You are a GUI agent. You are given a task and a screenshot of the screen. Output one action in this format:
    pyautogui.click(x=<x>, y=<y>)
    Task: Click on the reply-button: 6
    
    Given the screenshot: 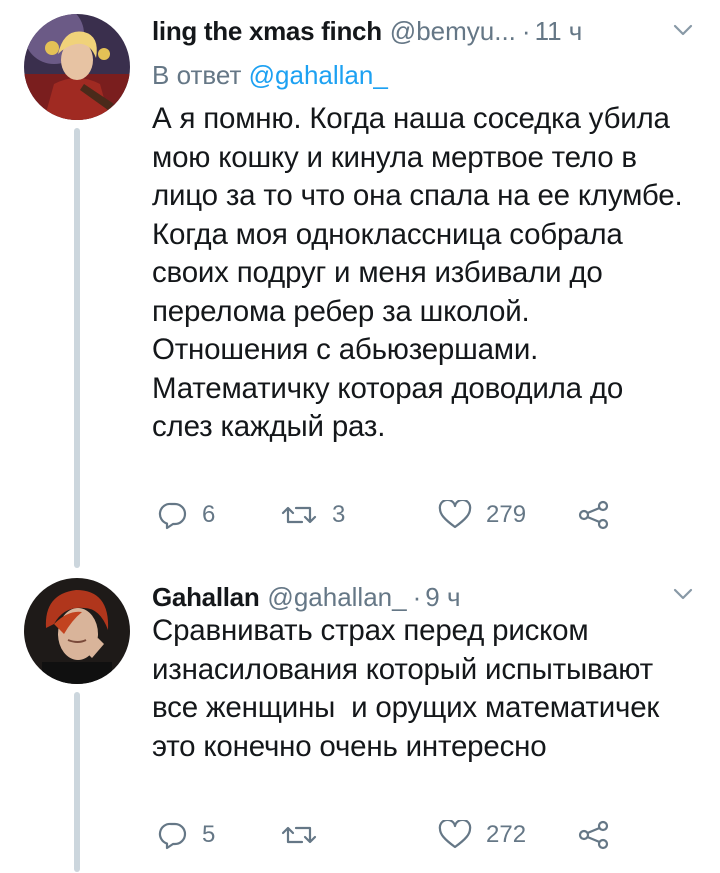 What is the action you would take?
    pyautogui.click(x=186, y=515)
    